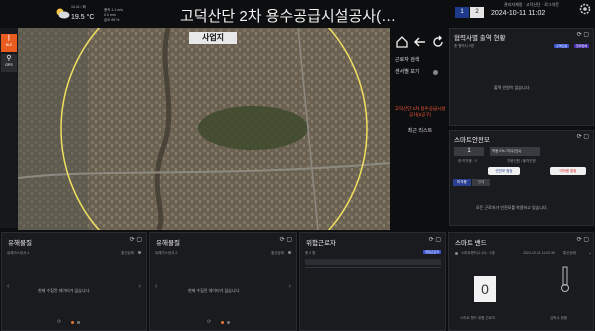  What do you see at coordinates (139, 252) in the screenshot?
I see `gas1-status-dot` at bounding box center [139, 252].